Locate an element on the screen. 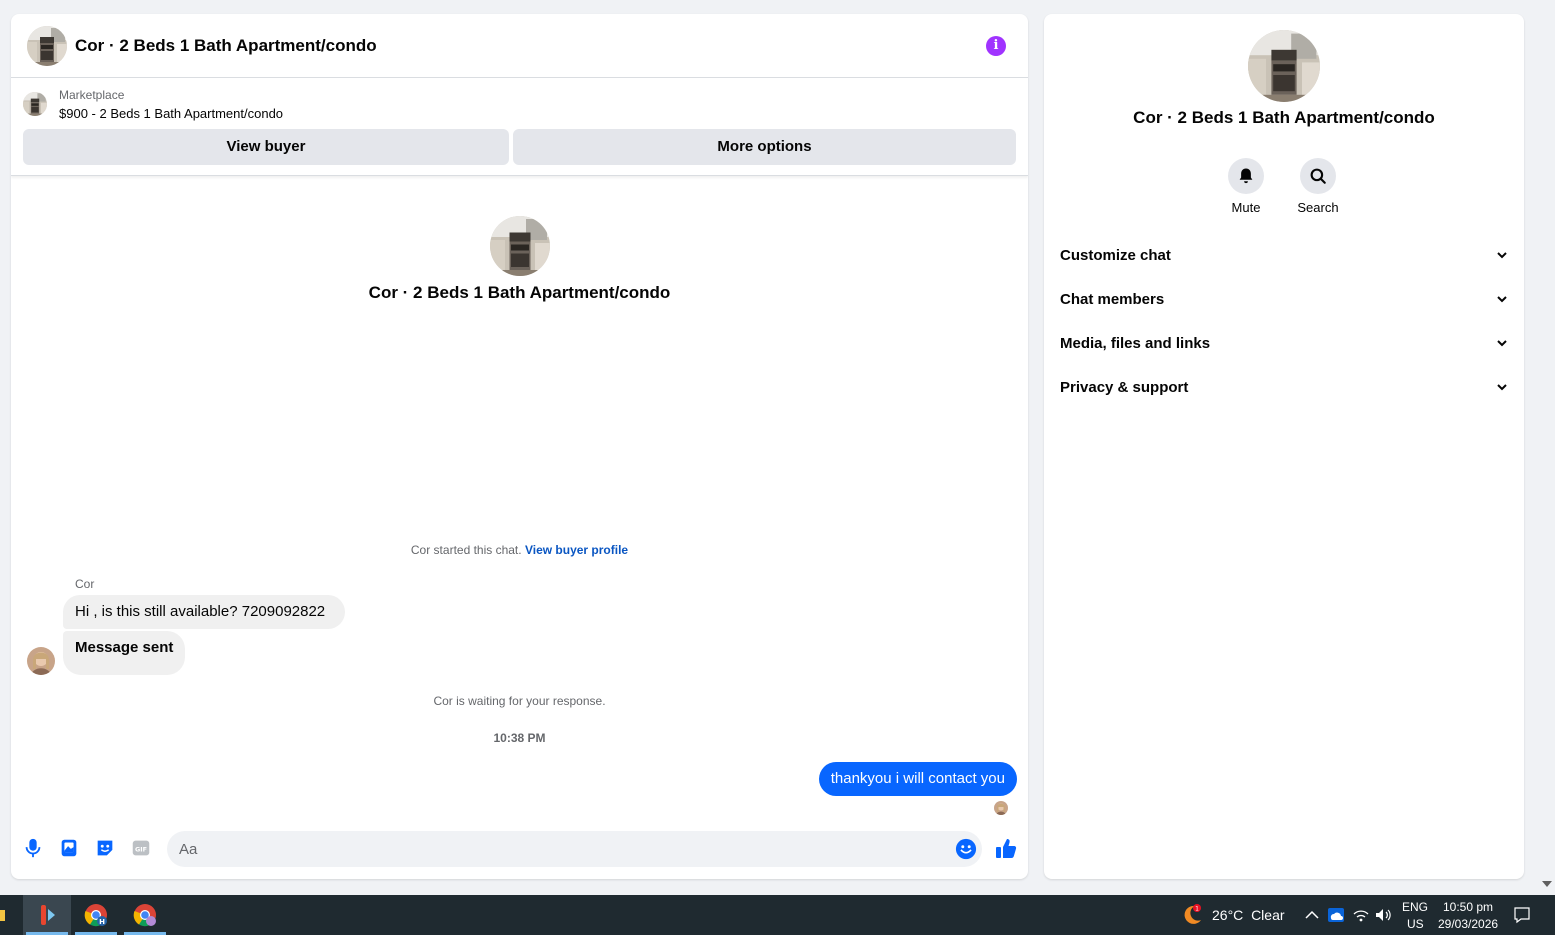 Image resolution: width=1555 pixels, height=935 pixels. weather-moon-icon: 1 is located at coordinates (1192, 915).